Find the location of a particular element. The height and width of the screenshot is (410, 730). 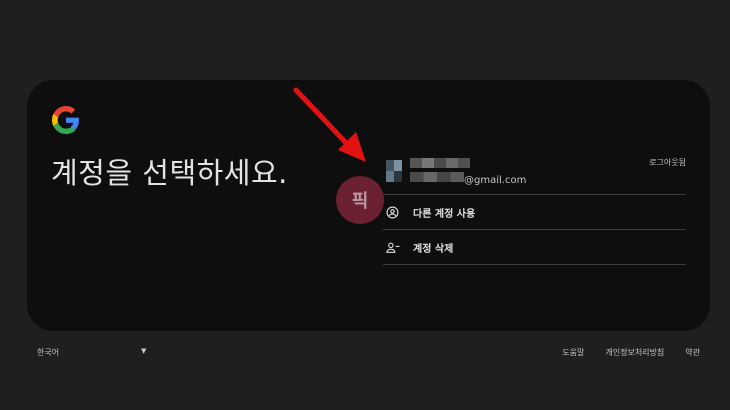

footer-links: 도움말 개인정보처리방침 약관 is located at coordinates (620, 352).